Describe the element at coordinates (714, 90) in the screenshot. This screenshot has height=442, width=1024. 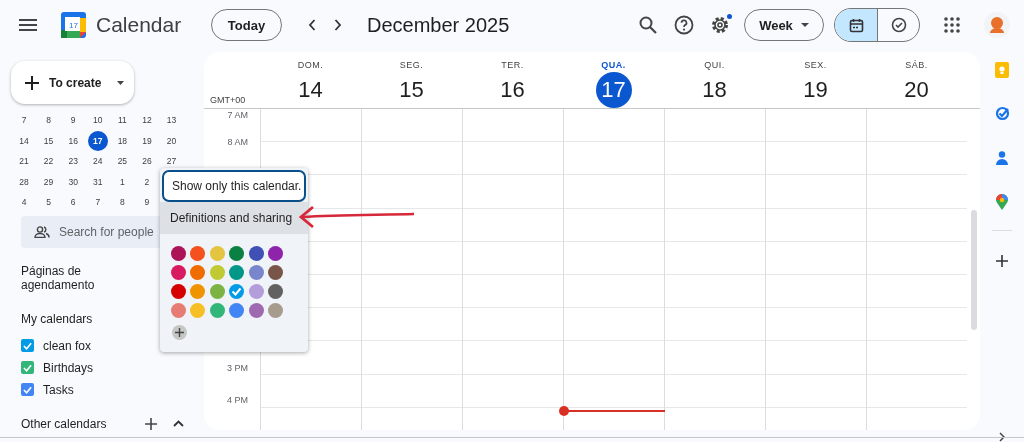
I see `date-number: 18` at that location.